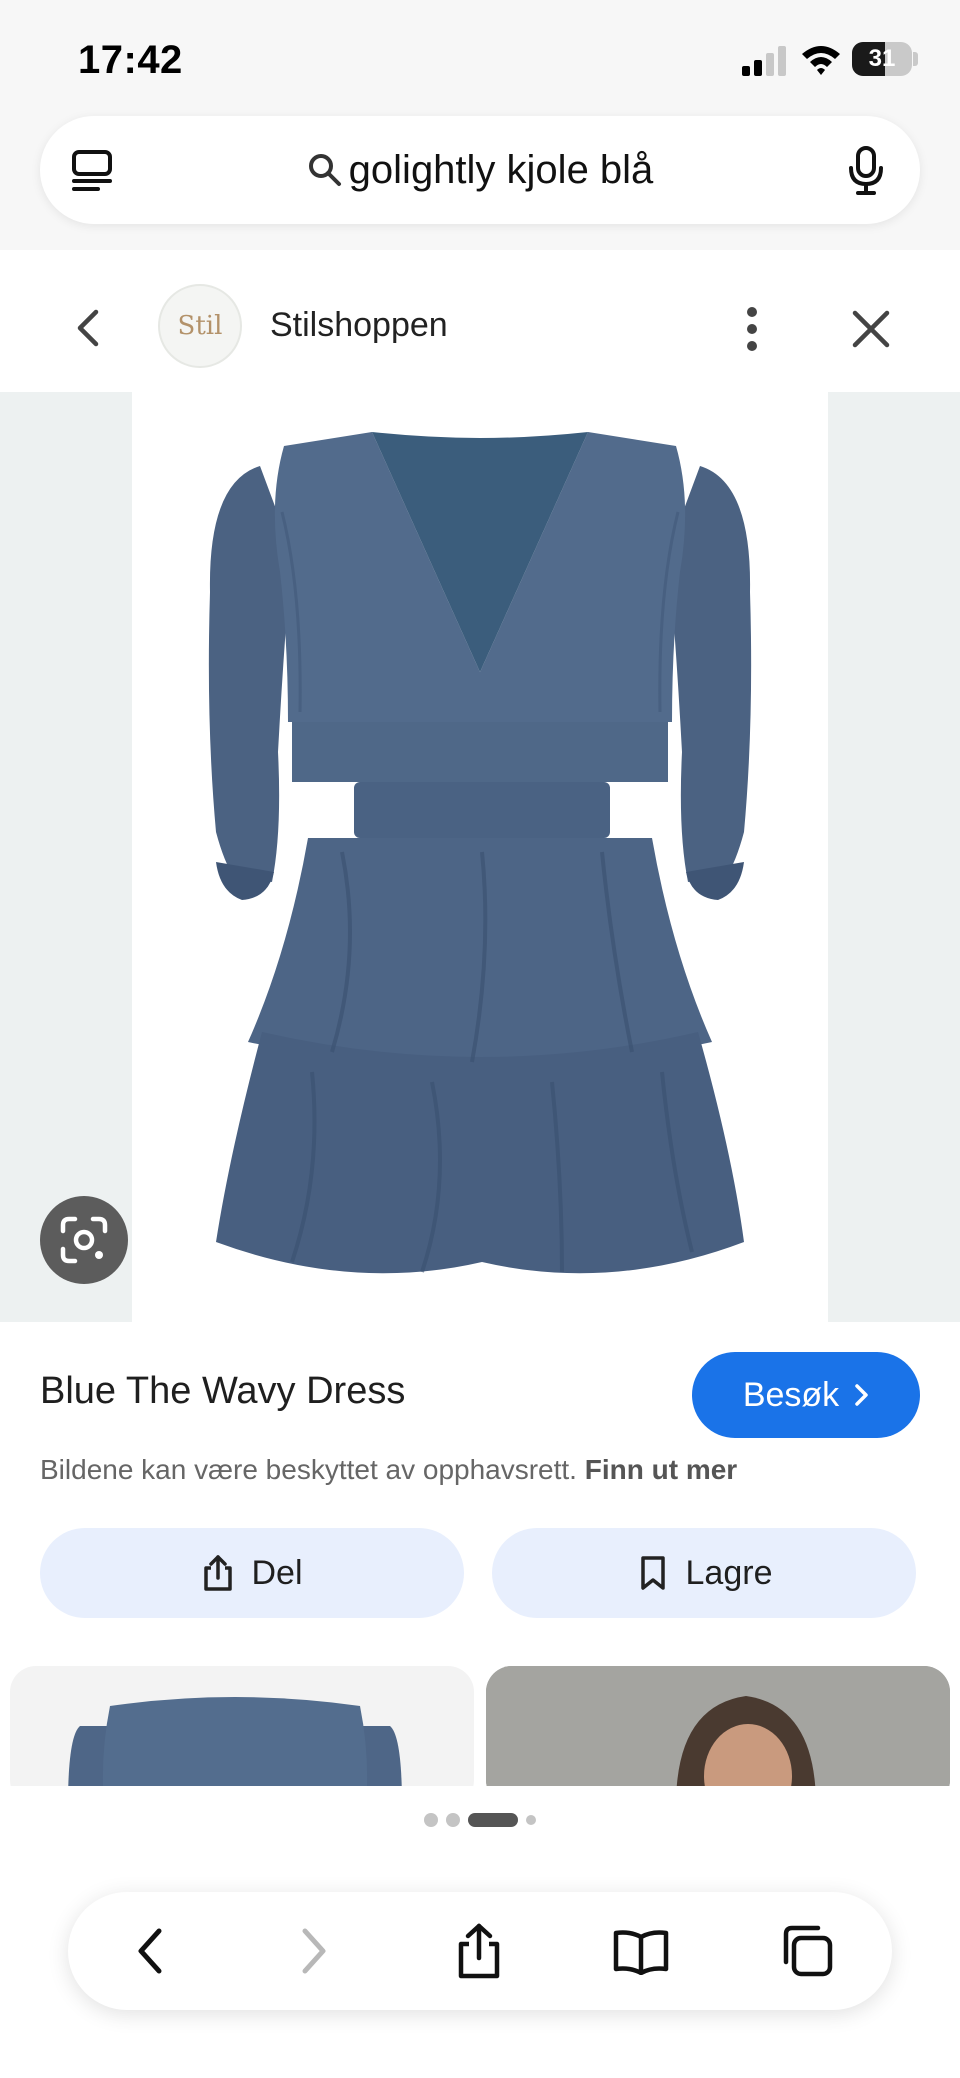 This screenshot has width=960, height=2078. I want to click on save-button: Lagre, so click(704, 1573).